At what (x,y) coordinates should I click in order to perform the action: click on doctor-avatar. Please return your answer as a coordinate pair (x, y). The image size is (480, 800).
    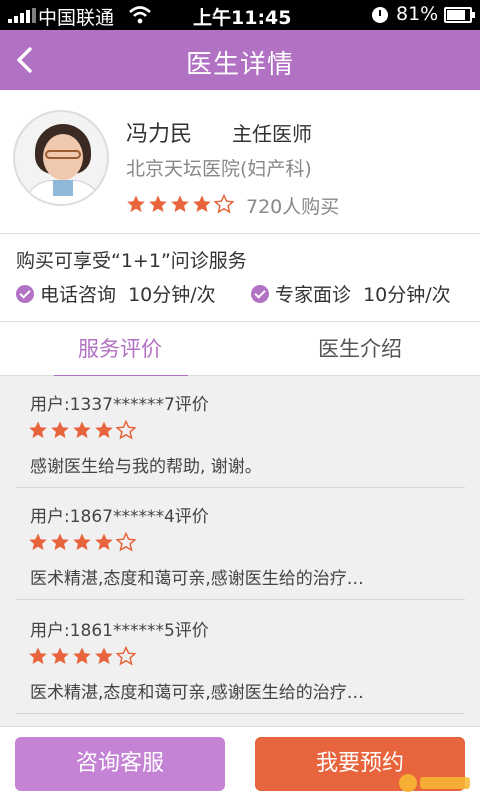
    Looking at the image, I should click on (61, 158).